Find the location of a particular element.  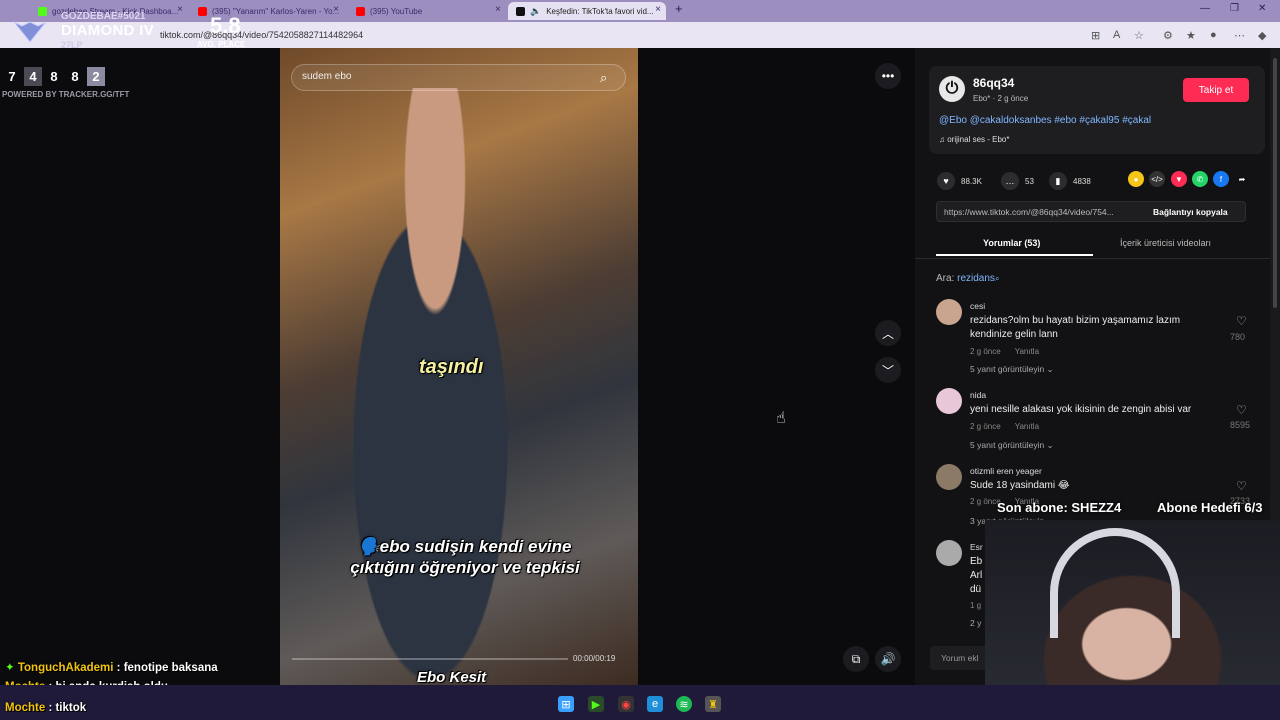

comment-text: Sude 18 yasindami 😂 is located at coordinates (1020, 485).